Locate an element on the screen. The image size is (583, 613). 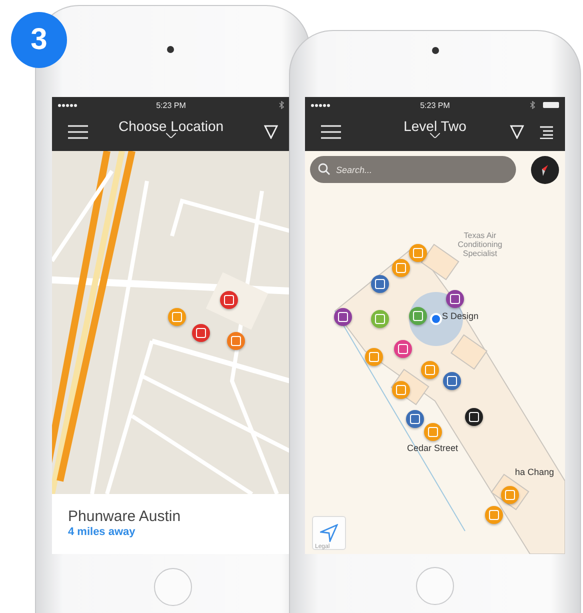
location-title-dropdown: Choose Location is located at coordinates (171, 132).